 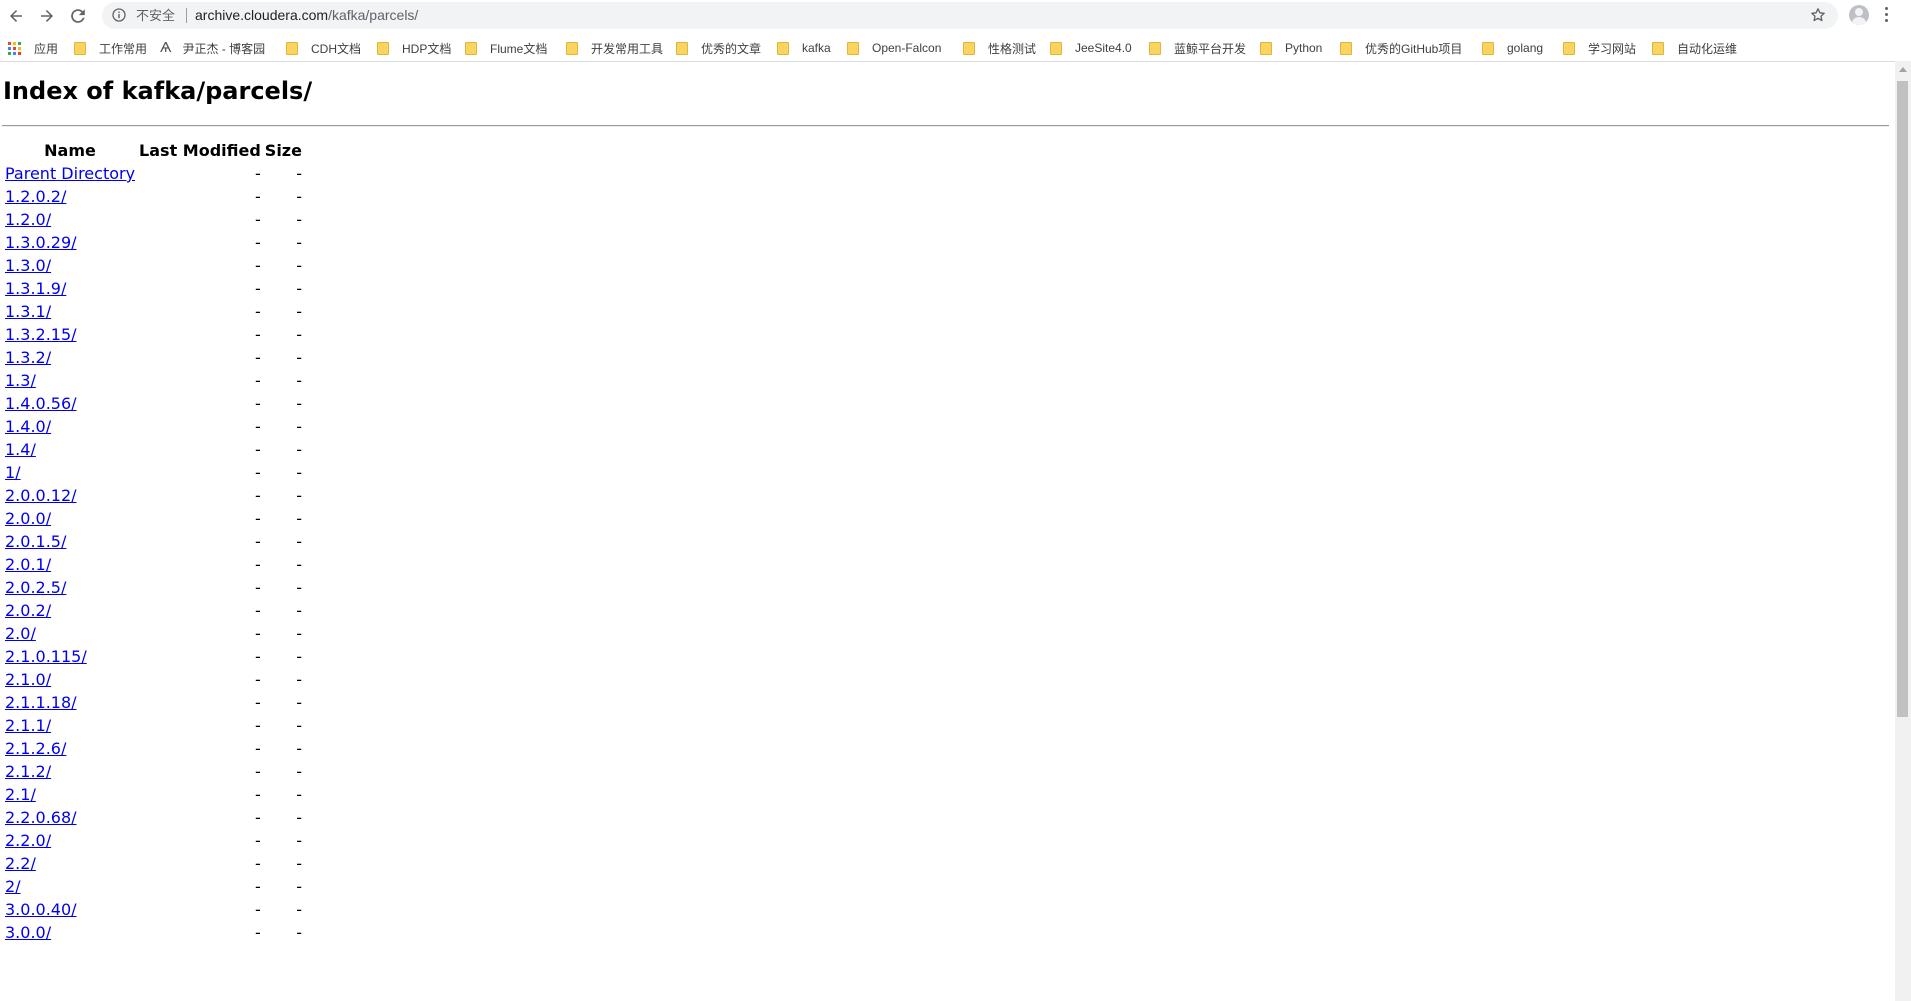 What do you see at coordinates (153, 403) in the screenshot?
I see `table-row: 1.4.0.56/ - -` at bounding box center [153, 403].